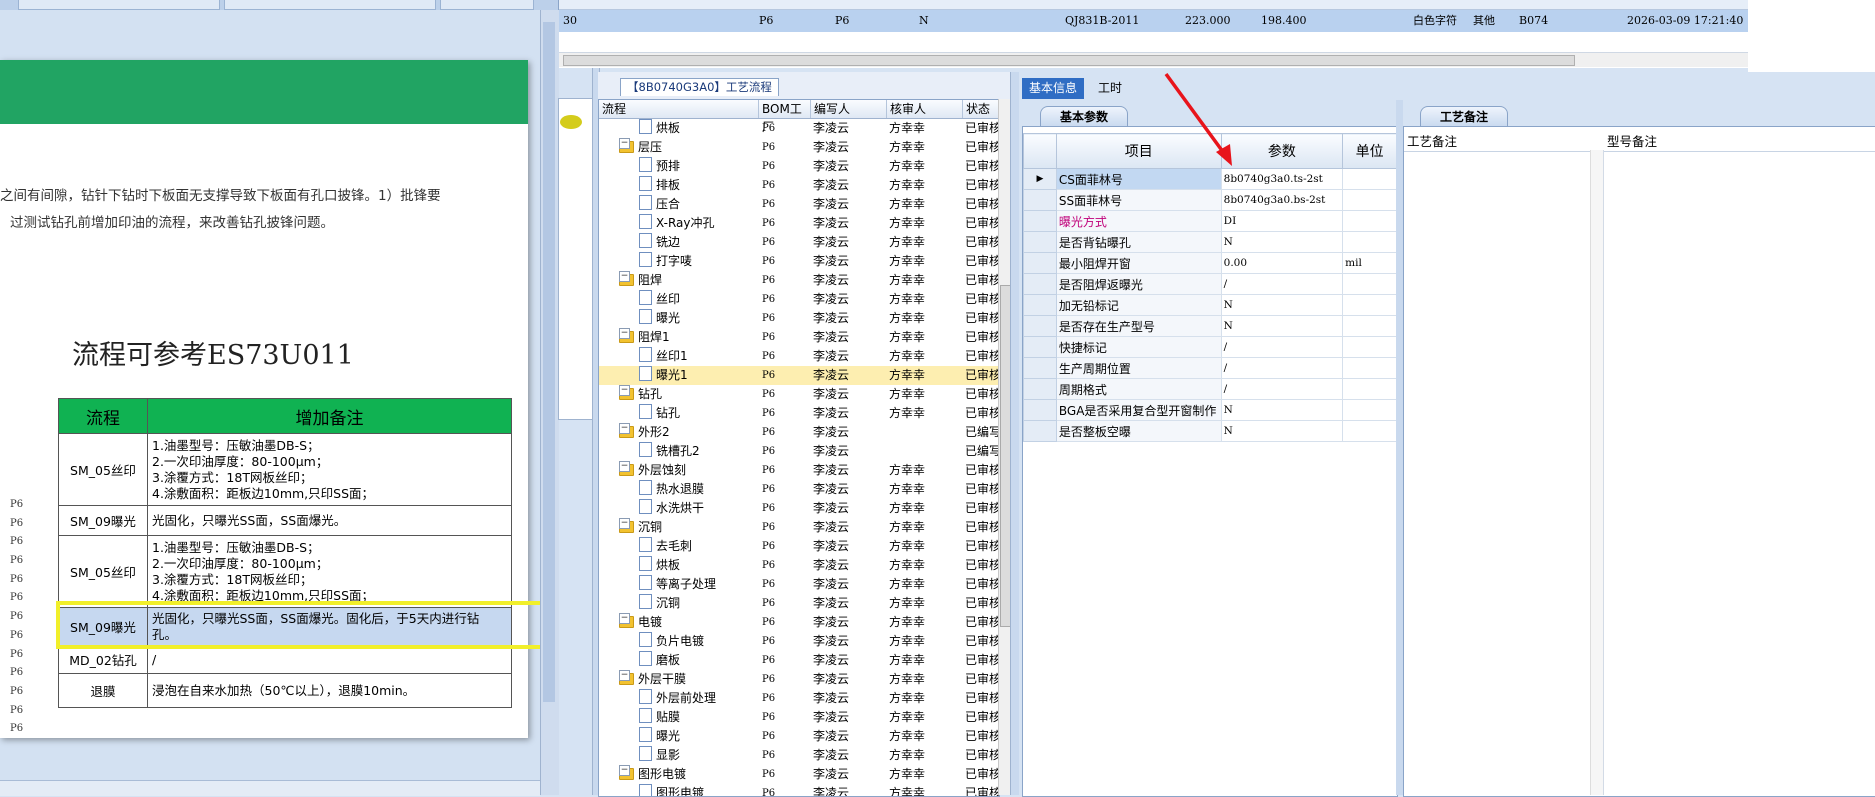 The image size is (1875, 797). What do you see at coordinates (1210, 326) in the screenshot?
I see `param-row: 是否存在生产型号 N` at bounding box center [1210, 326].